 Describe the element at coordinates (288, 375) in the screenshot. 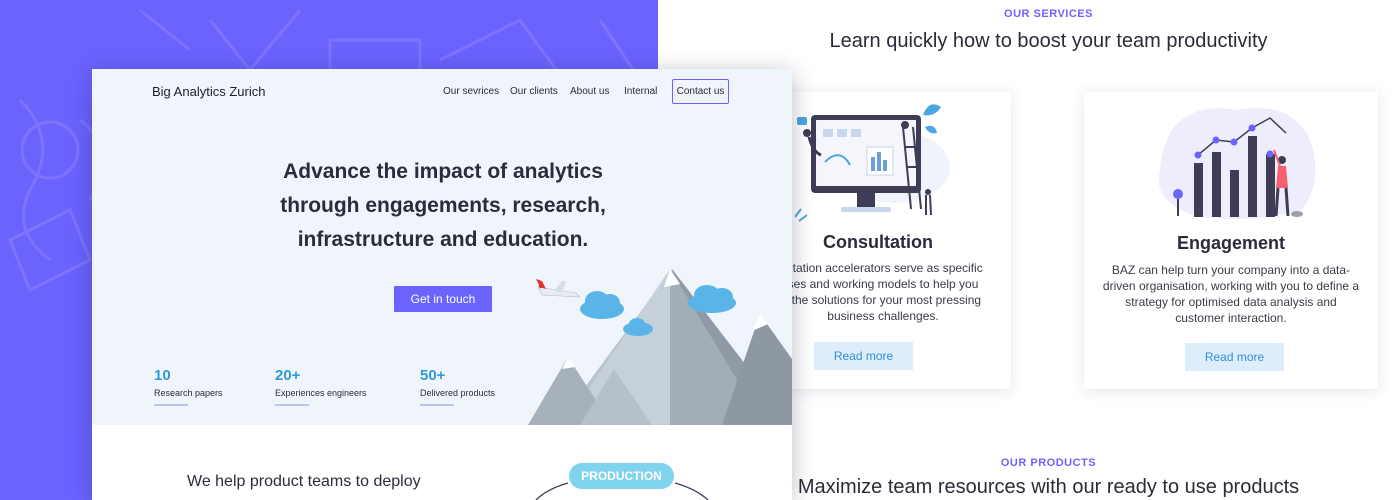

I see `stat-value: 20+` at that location.